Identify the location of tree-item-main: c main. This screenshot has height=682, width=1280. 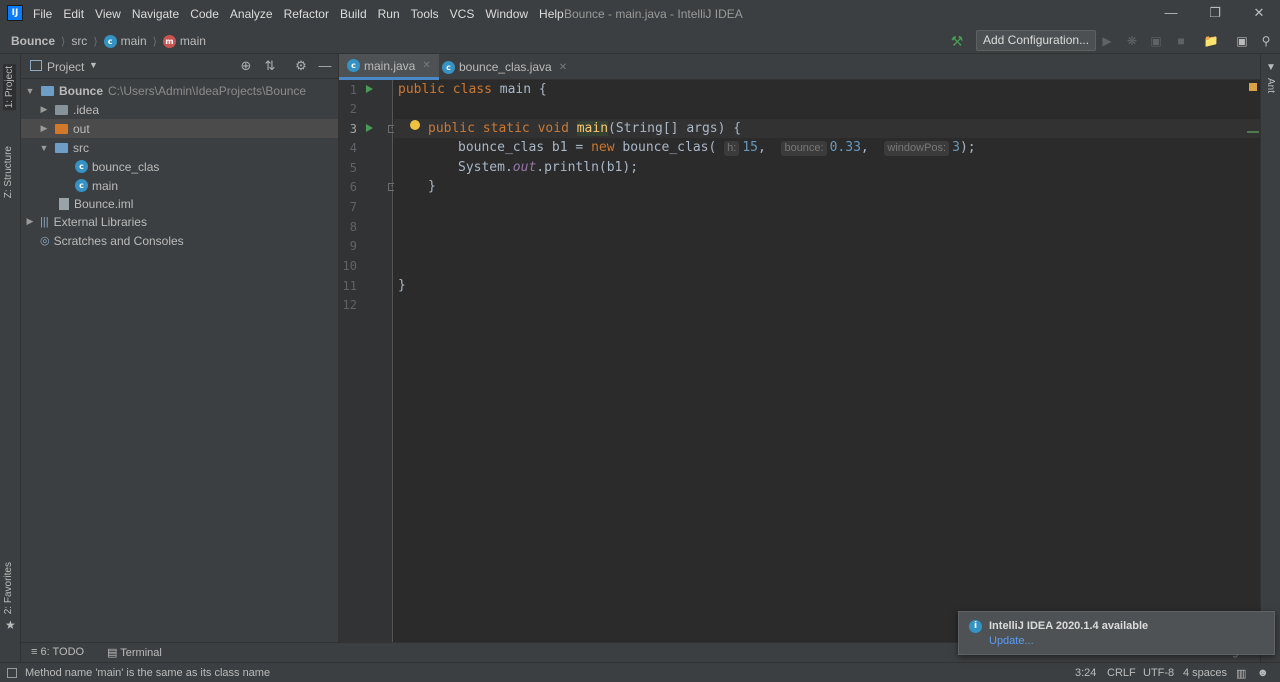
(179, 185).